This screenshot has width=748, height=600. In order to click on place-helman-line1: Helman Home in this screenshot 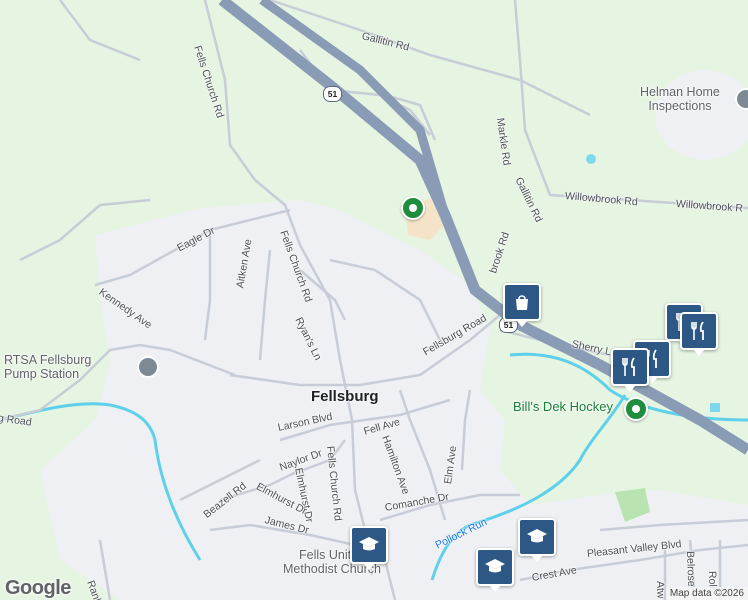, I will do `click(680, 92)`.